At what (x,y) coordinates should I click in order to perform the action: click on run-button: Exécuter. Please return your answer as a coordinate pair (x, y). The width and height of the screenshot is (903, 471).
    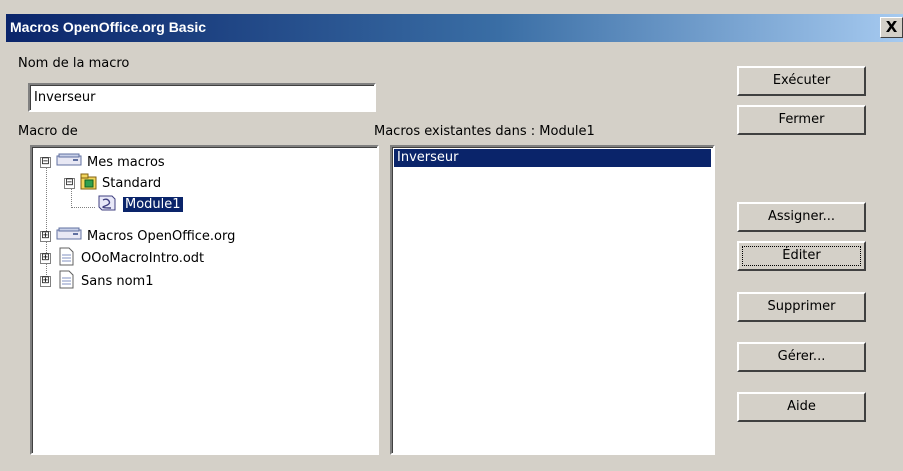
    Looking at the image, I should click on (801, 81).